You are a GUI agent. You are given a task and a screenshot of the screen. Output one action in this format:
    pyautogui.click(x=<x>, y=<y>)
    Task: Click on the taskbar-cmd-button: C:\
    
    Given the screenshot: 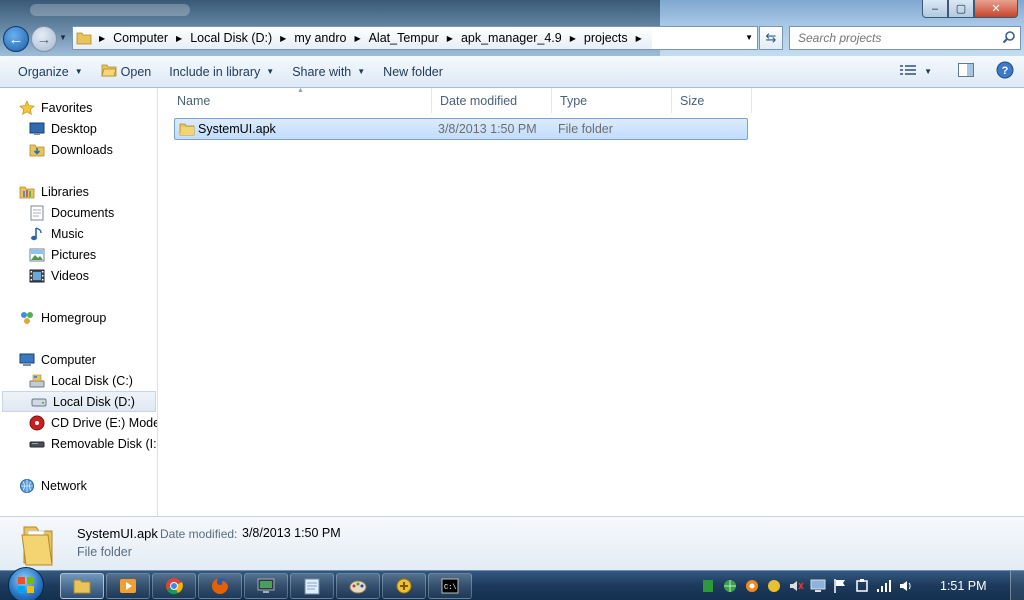 What is the action you would take?
    pyautogui.click(x=450, y=586)
    